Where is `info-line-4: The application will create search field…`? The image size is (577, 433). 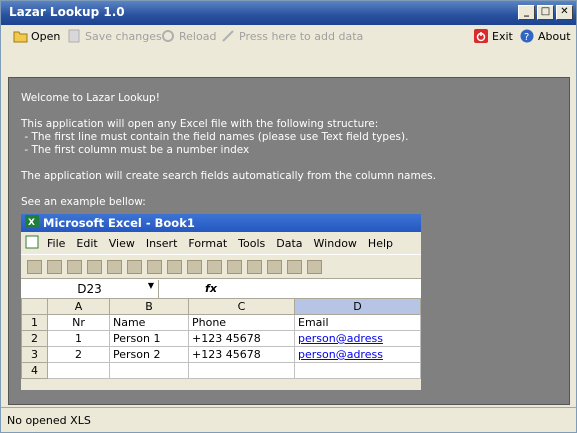 info-line-4: The application will create search field… is located at coordinates (228, 176).